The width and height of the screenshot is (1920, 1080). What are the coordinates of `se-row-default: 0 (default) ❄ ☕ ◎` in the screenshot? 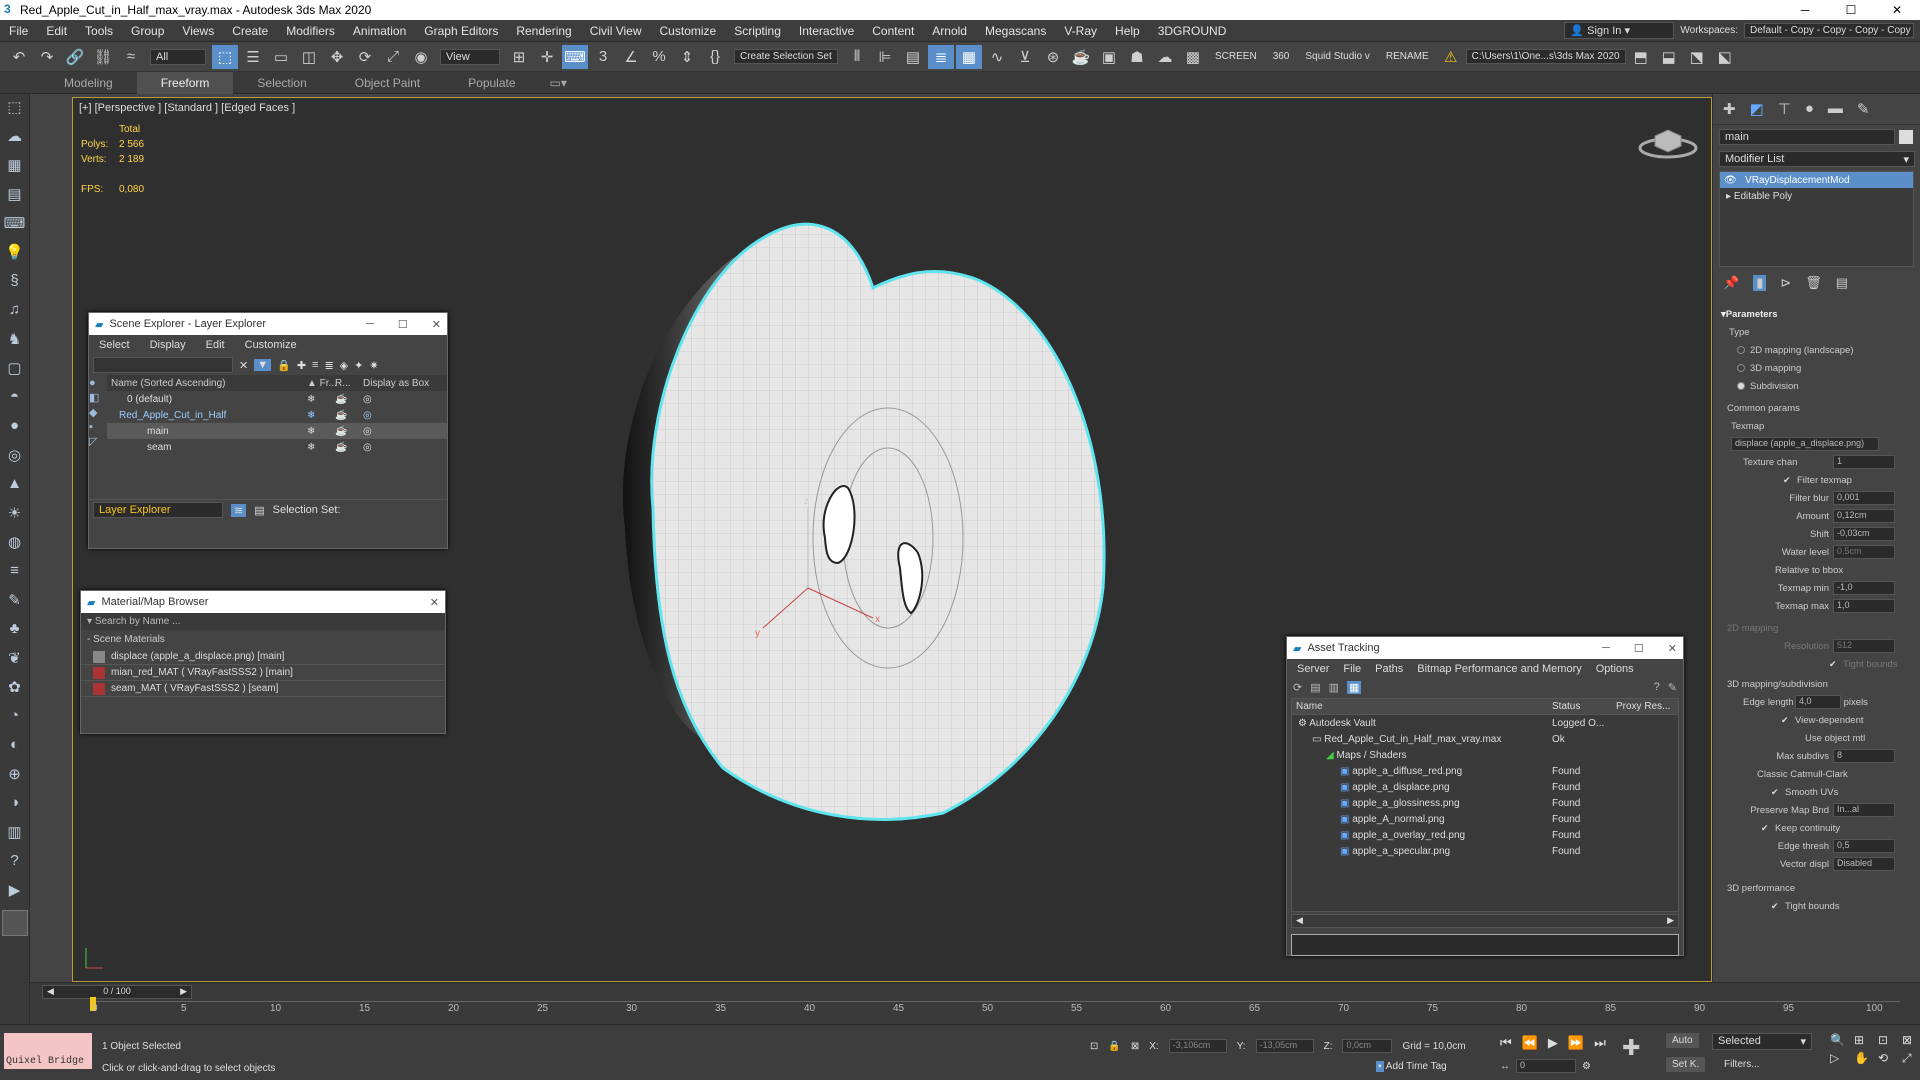 It's located at (277, 399).